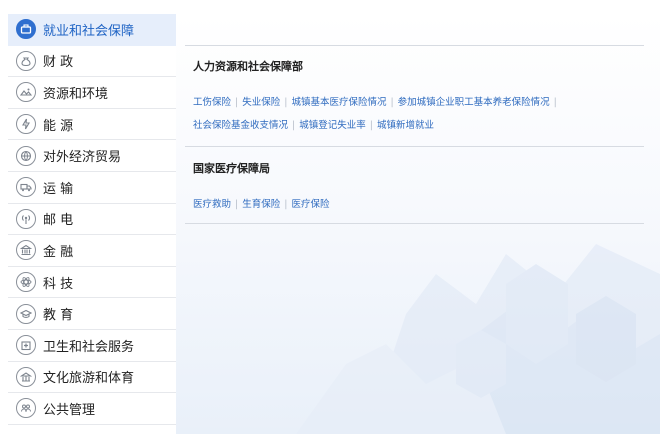  I want to click on sidebar-item-label: 金 融, so click(58, 252).